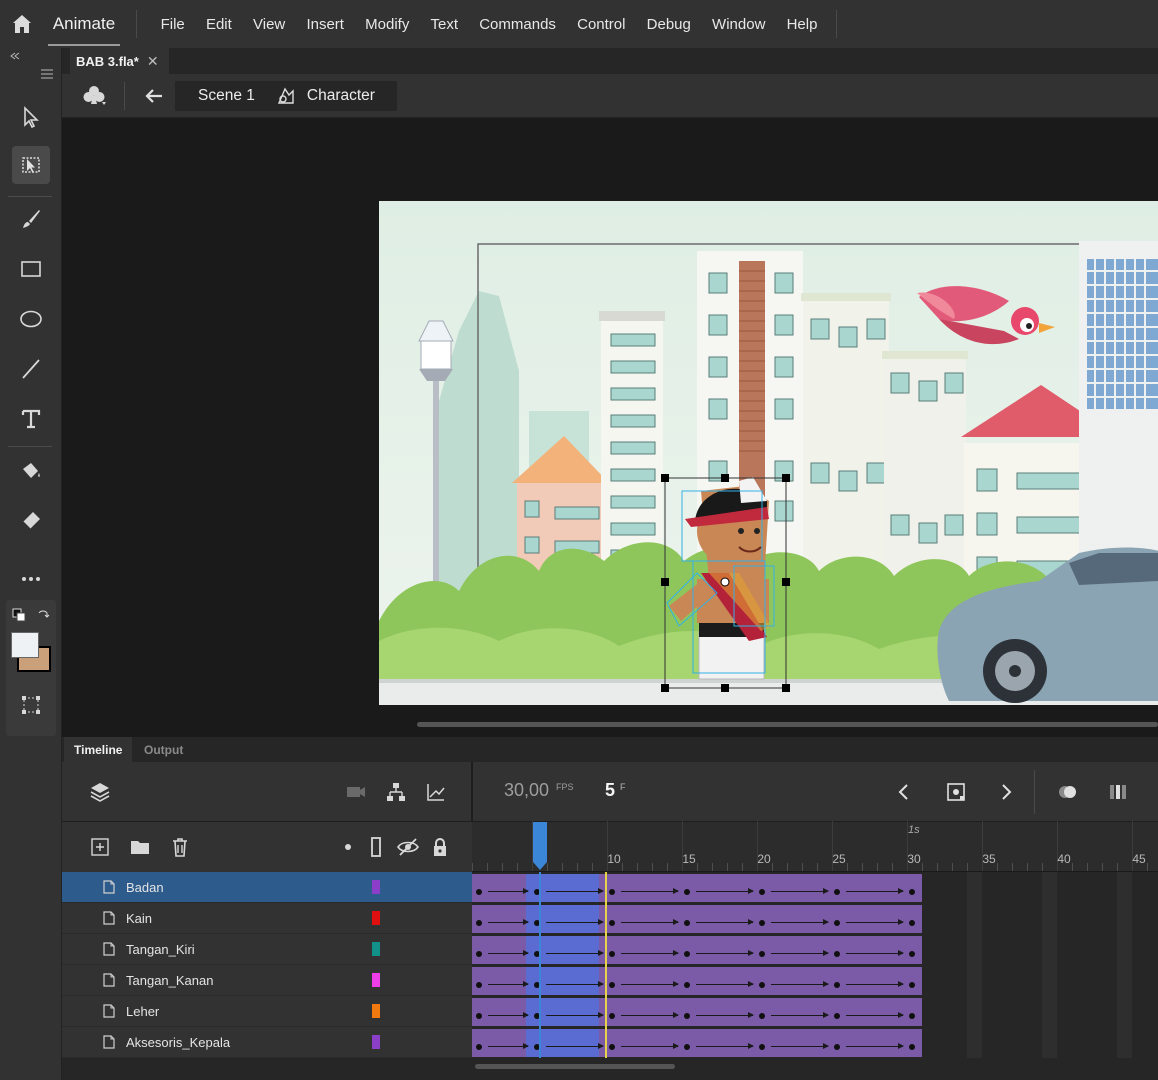 Image resolution: width=1158 pixels, height=1080 pixels. I want to click on menu-debug: Debug, so click(668, 24).